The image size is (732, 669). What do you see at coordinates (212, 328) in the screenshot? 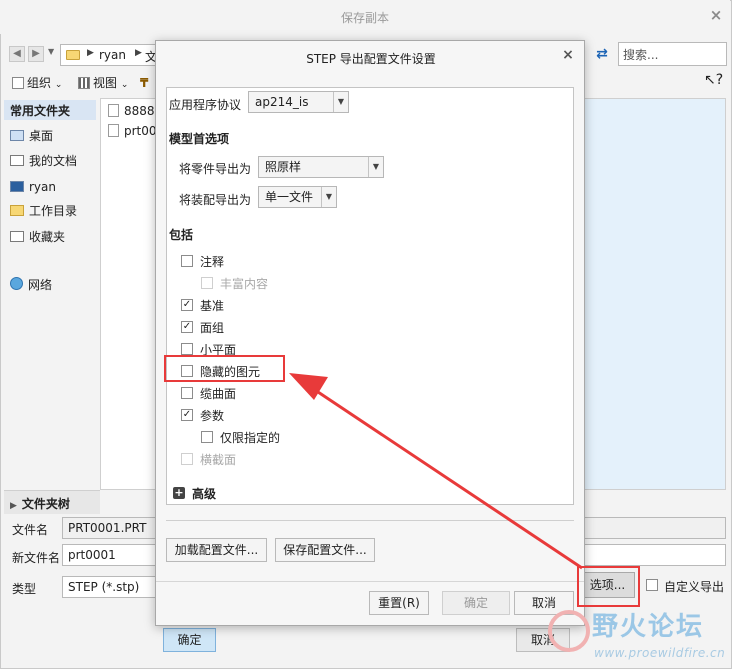
I see `quilts-label: 面组` at bounding box center [212, 328].